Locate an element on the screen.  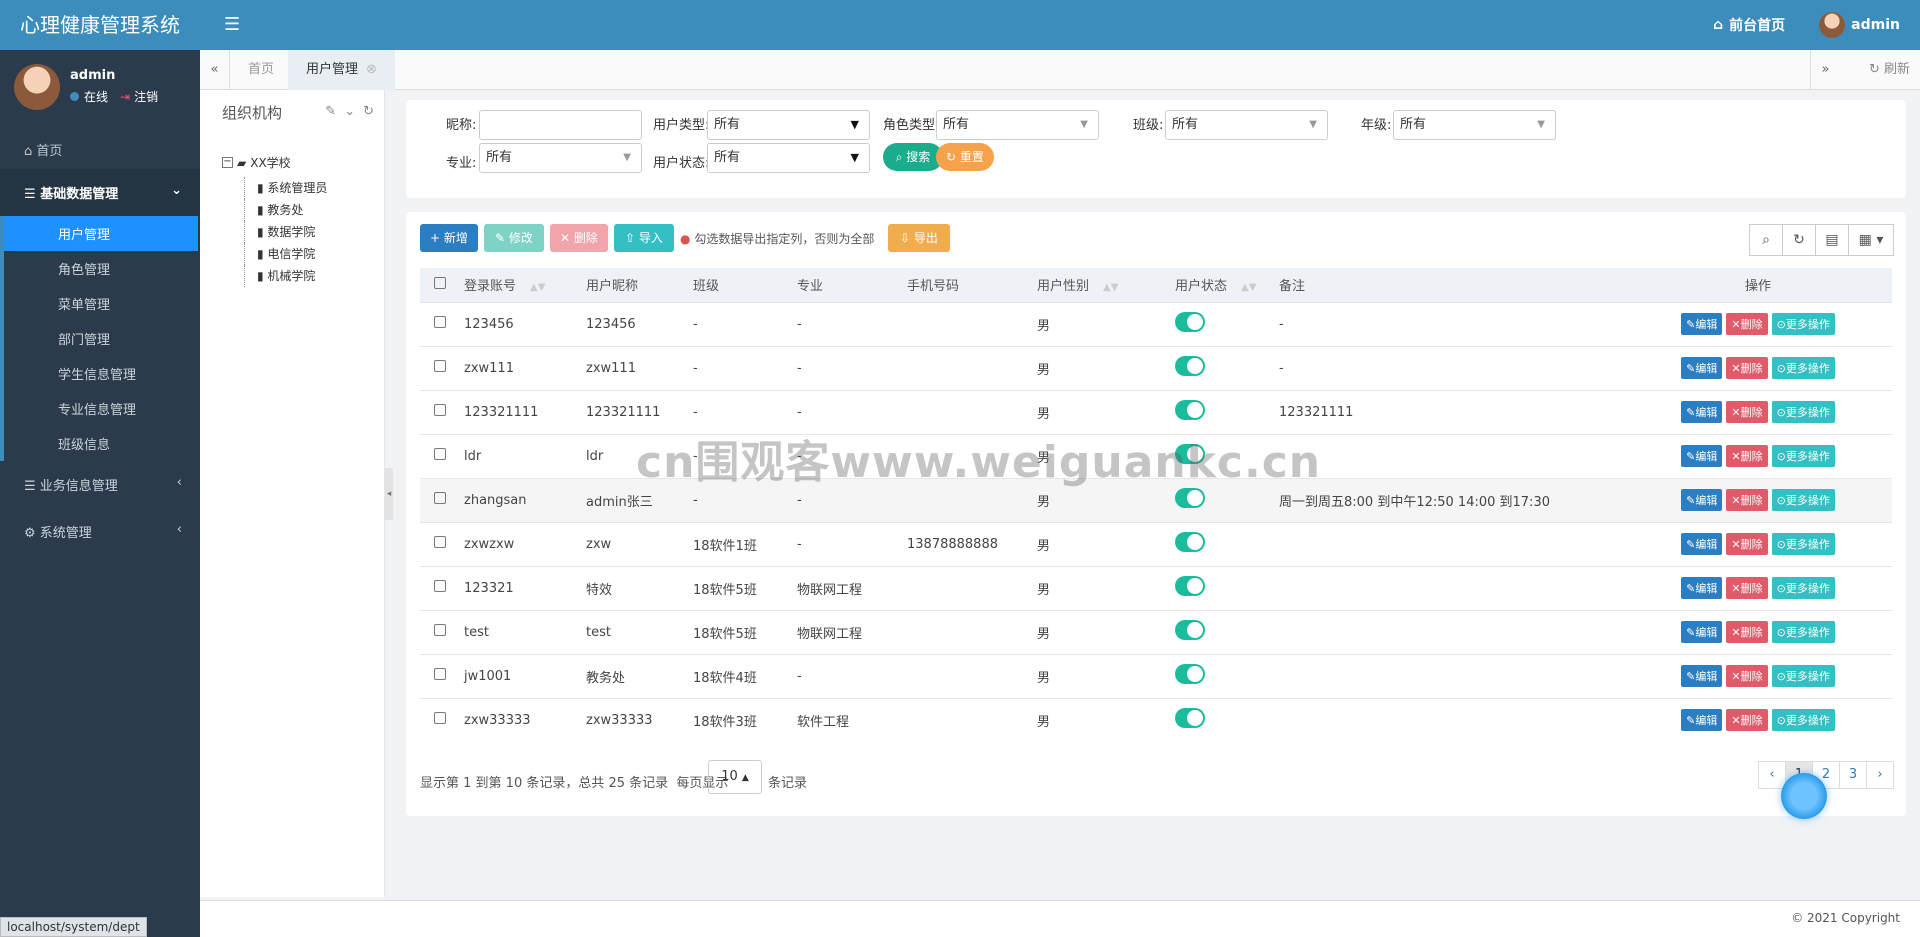
user-status-select: 所有 ▼ is located at coordinates (788, 158).